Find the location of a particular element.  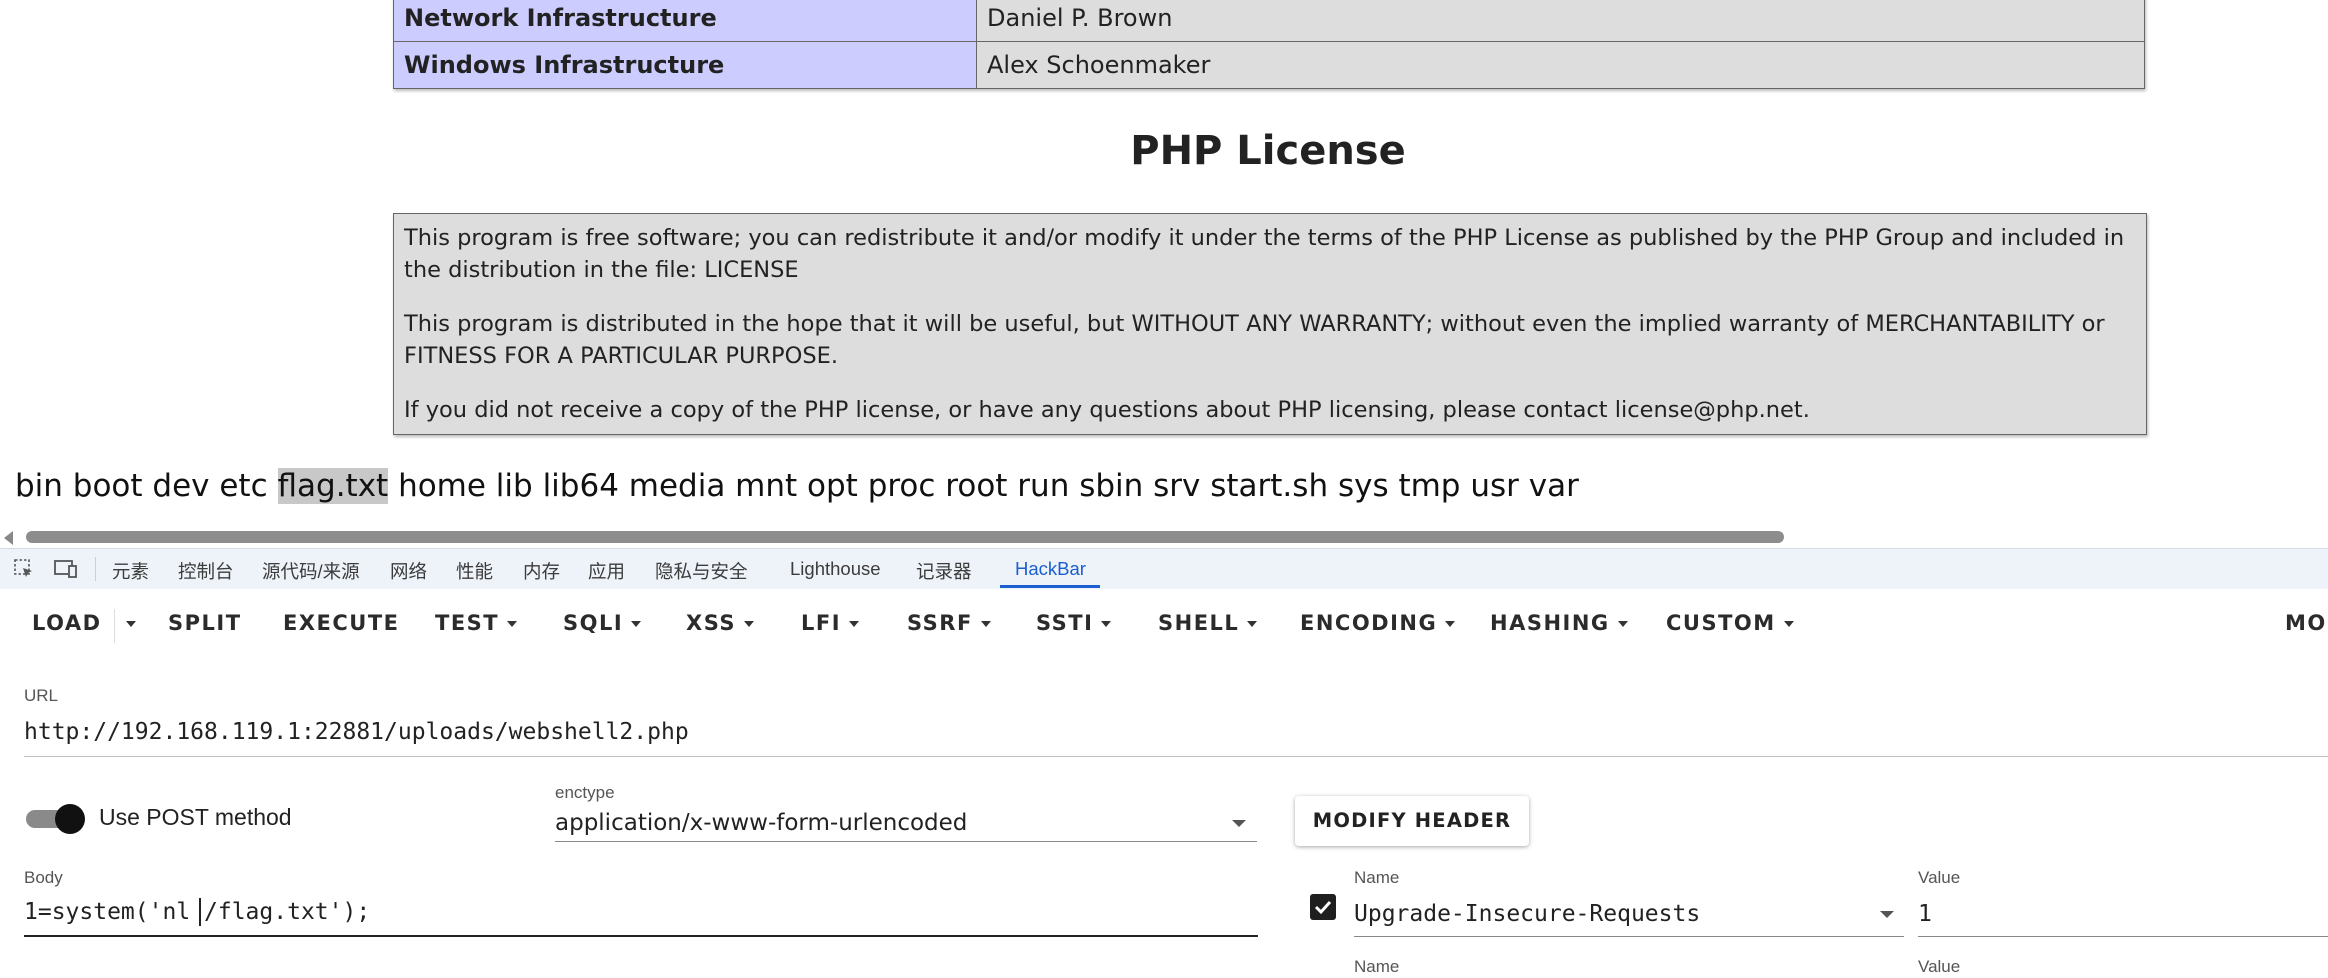

xss-menu-button: XSS is located at coordinates (720, 623).